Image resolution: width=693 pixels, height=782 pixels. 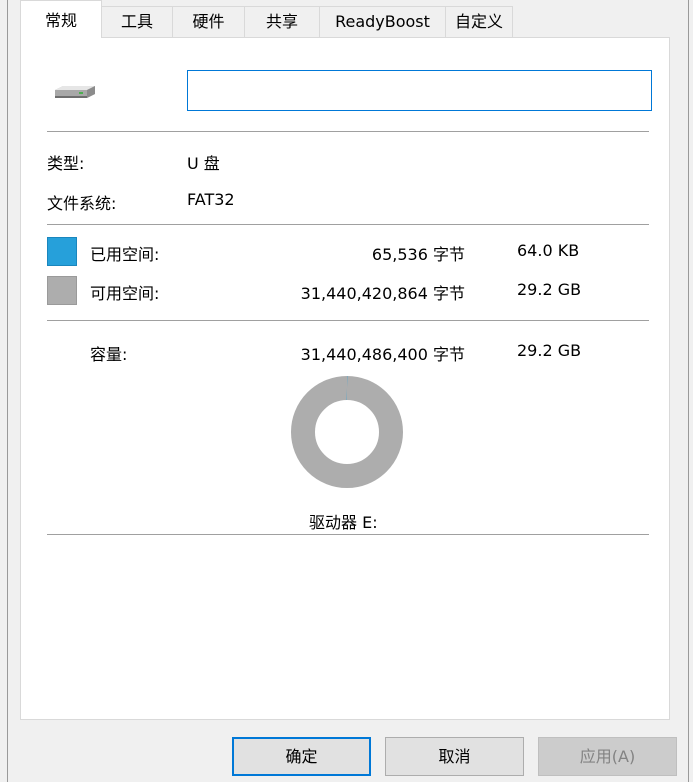 What do you see at coordinates (66, 163) in the screenshot?
I see `type-label: 类型:` at bounding box center [66, 163].